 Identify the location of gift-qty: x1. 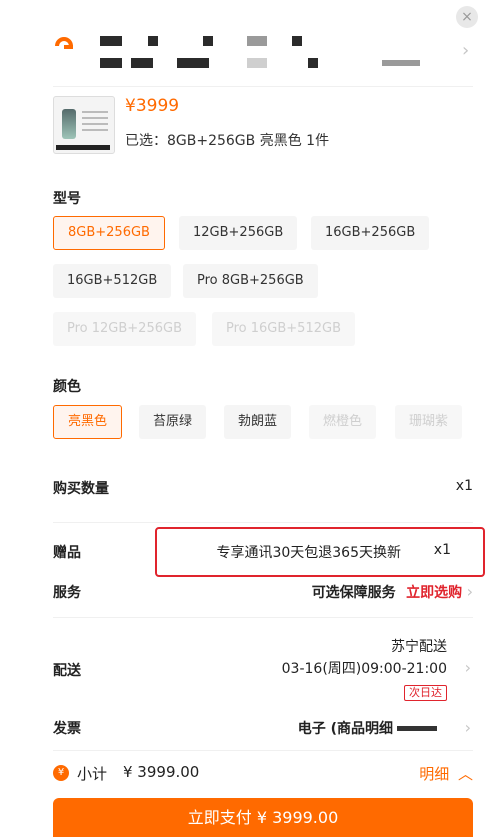
(442, 550).